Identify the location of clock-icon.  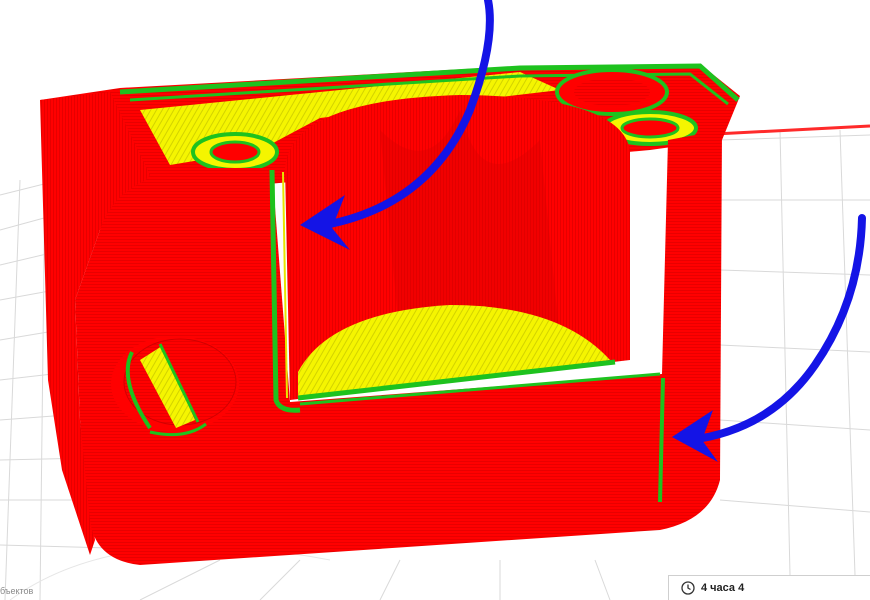
(688, 588).